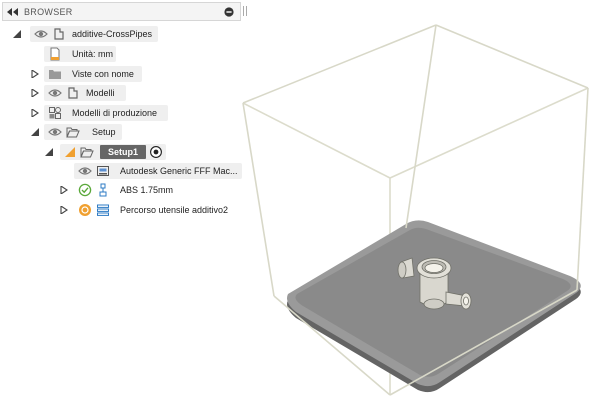 The height and width of the screenshot is (415, 600). Describe the element at coordinates (104, 132) in the screenshot. I see `tree-node-setup-folder-label: Setup` at that location.